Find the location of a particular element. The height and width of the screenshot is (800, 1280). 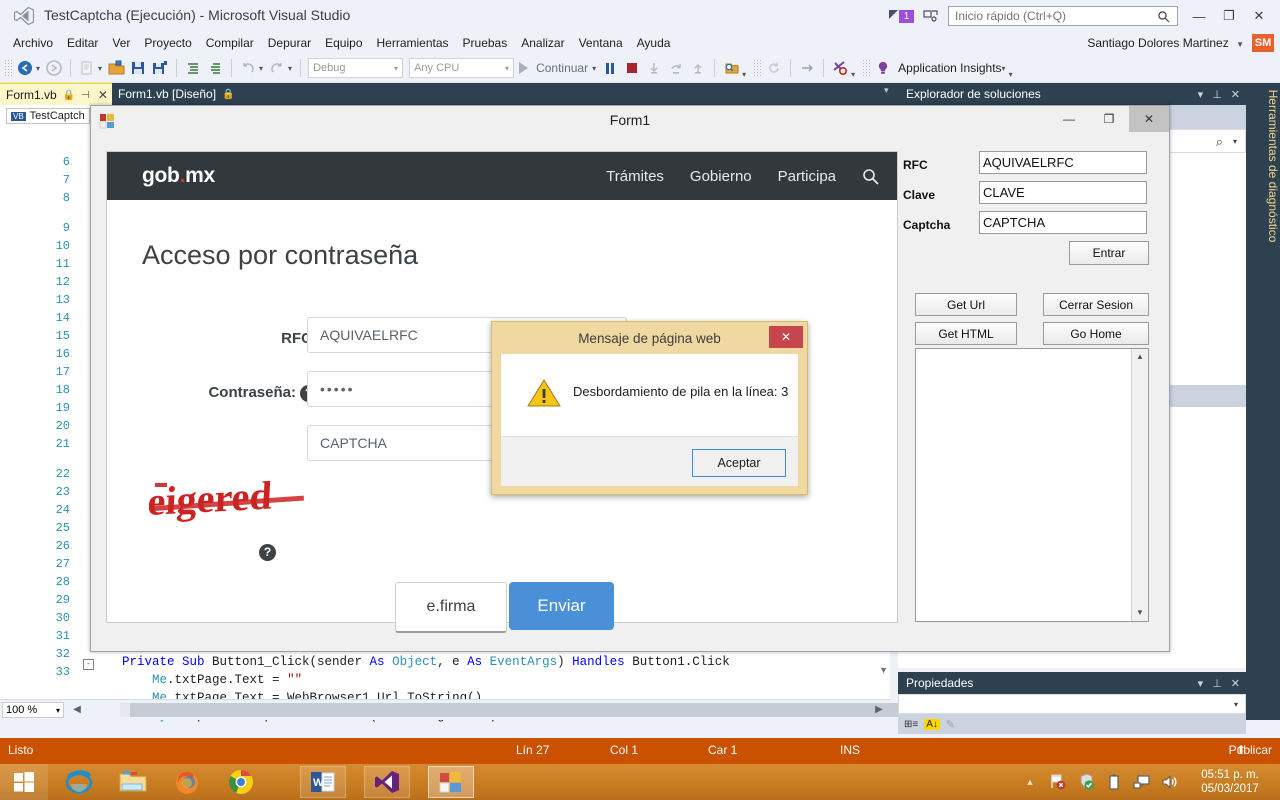

save-all-button is located at coordinates (160, 68).